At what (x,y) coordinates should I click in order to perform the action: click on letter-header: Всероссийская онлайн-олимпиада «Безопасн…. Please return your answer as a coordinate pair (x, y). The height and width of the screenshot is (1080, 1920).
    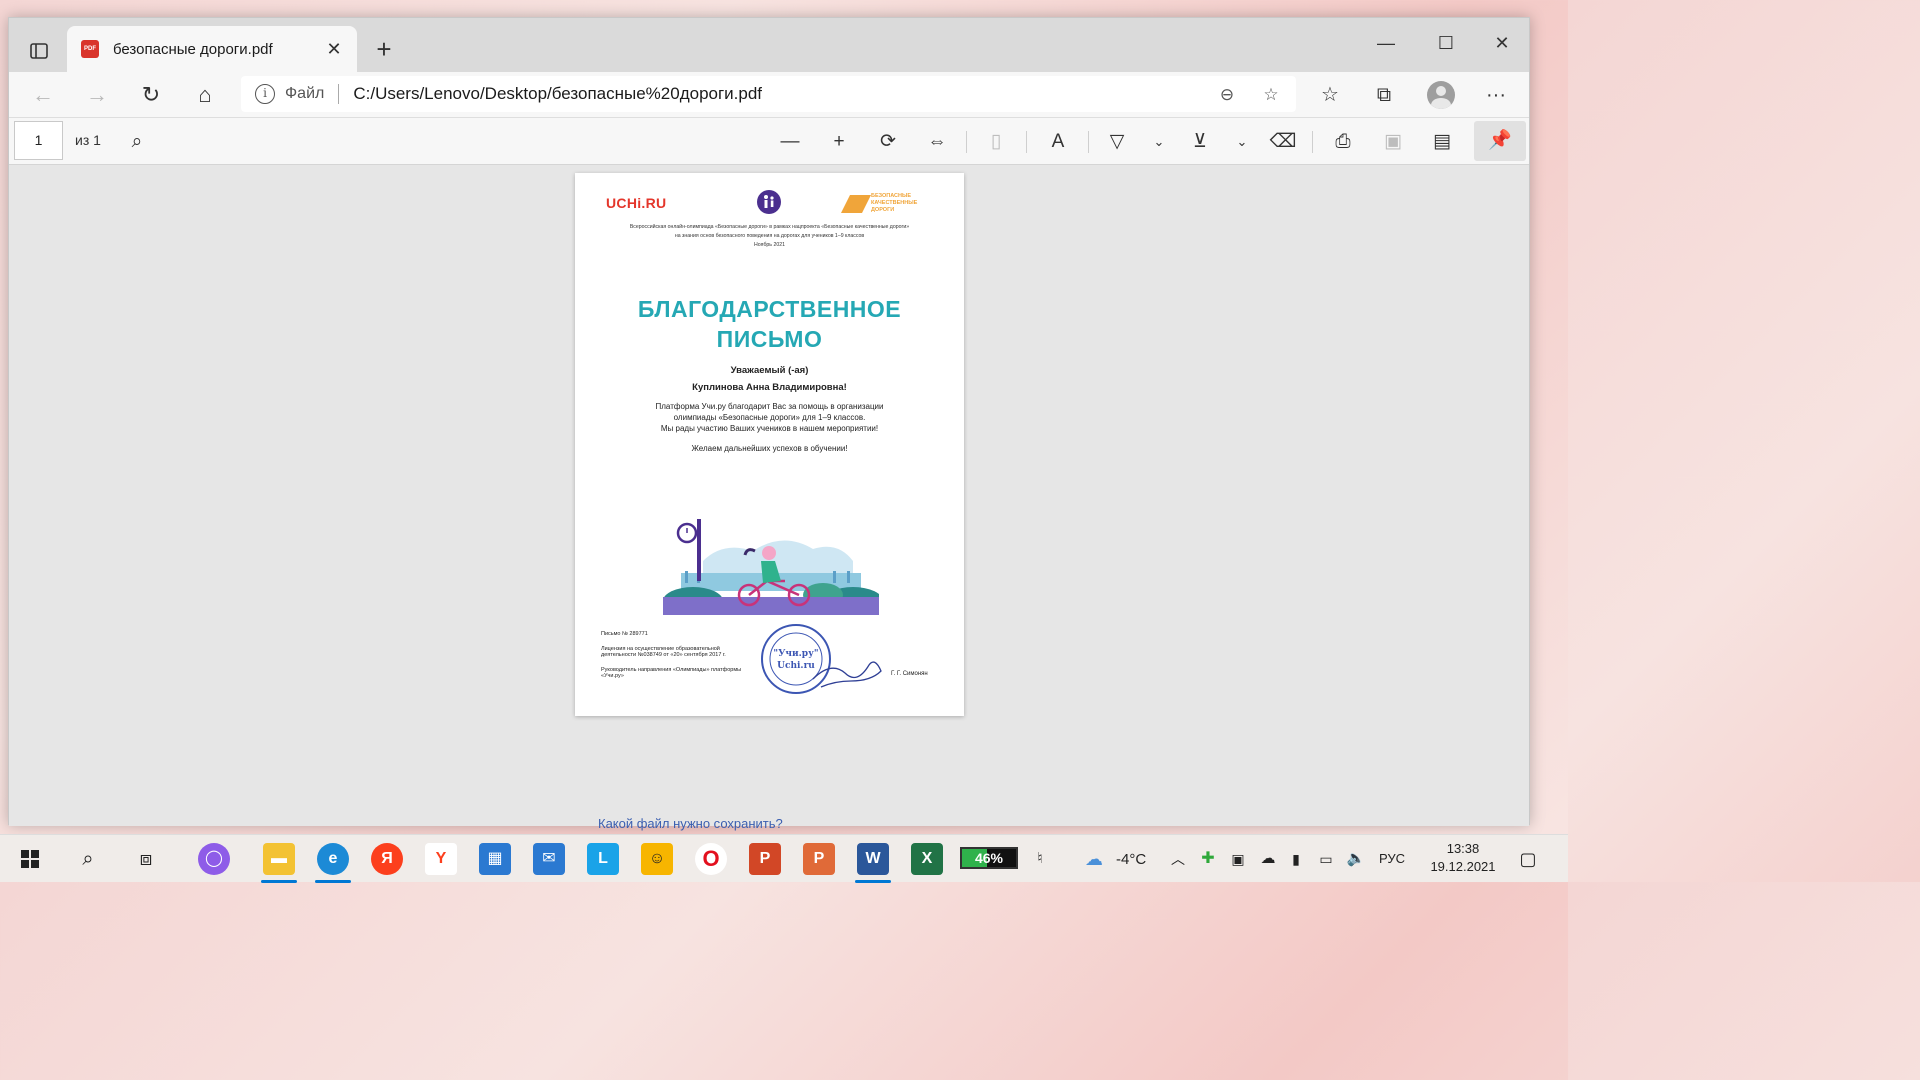
    Looking at the image, I should click on (769, 236).